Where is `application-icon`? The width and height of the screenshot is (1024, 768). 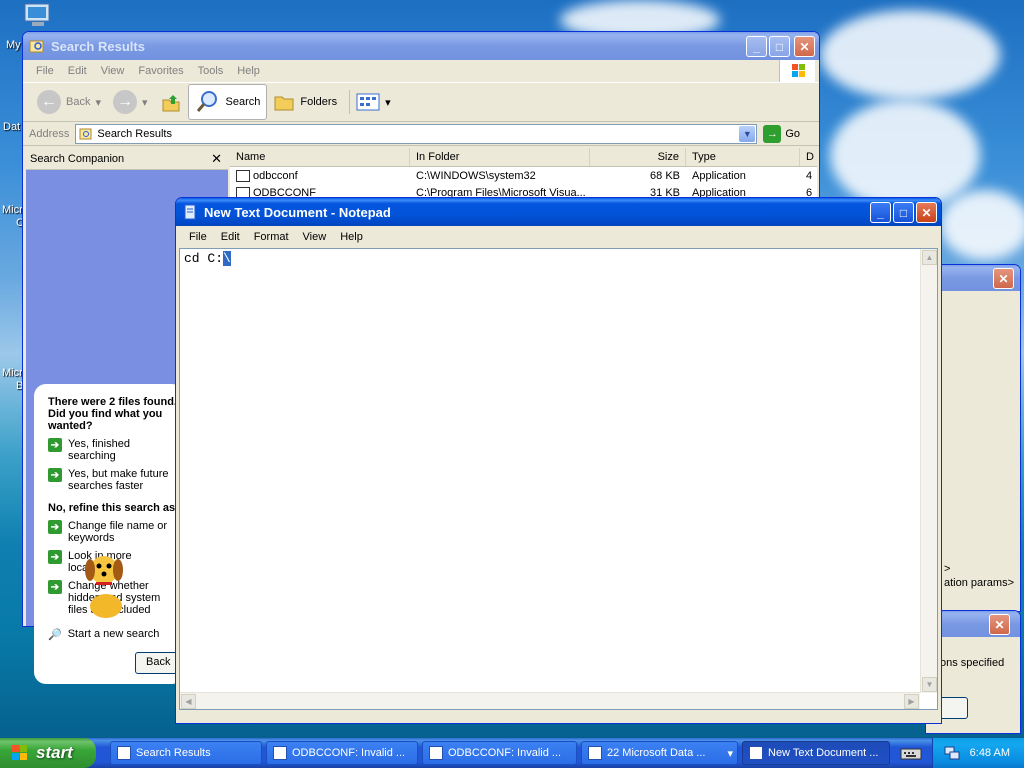
application-icon is located at coordinates (243, 175).